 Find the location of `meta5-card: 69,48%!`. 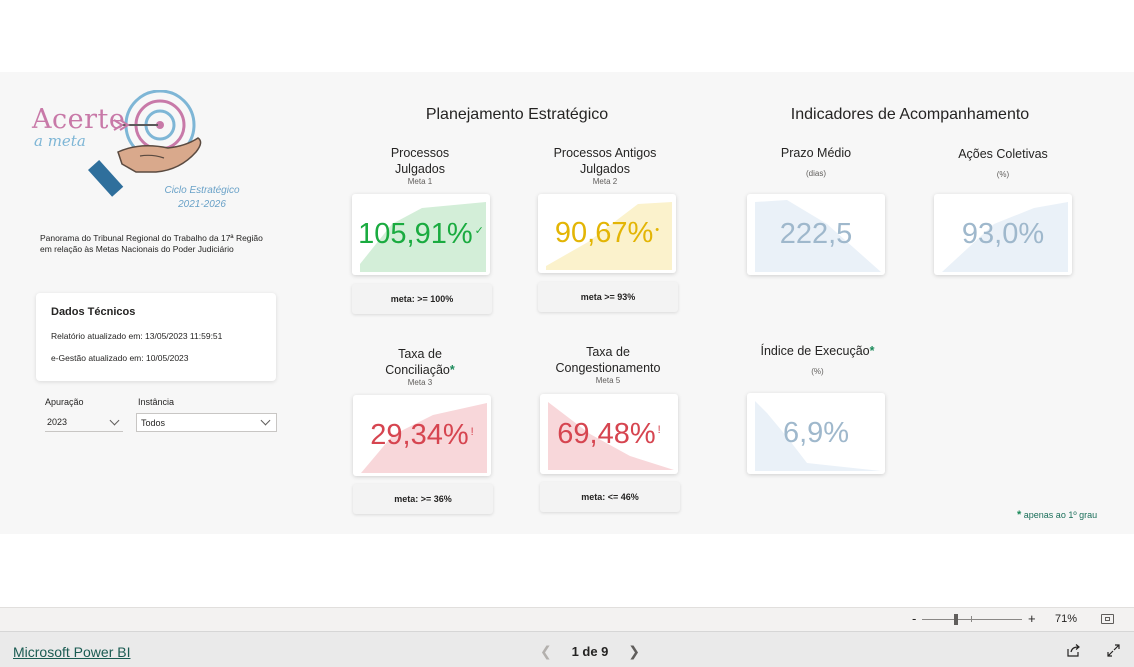

meta5-card: 69,48%! is located at coordinates (609, 434).